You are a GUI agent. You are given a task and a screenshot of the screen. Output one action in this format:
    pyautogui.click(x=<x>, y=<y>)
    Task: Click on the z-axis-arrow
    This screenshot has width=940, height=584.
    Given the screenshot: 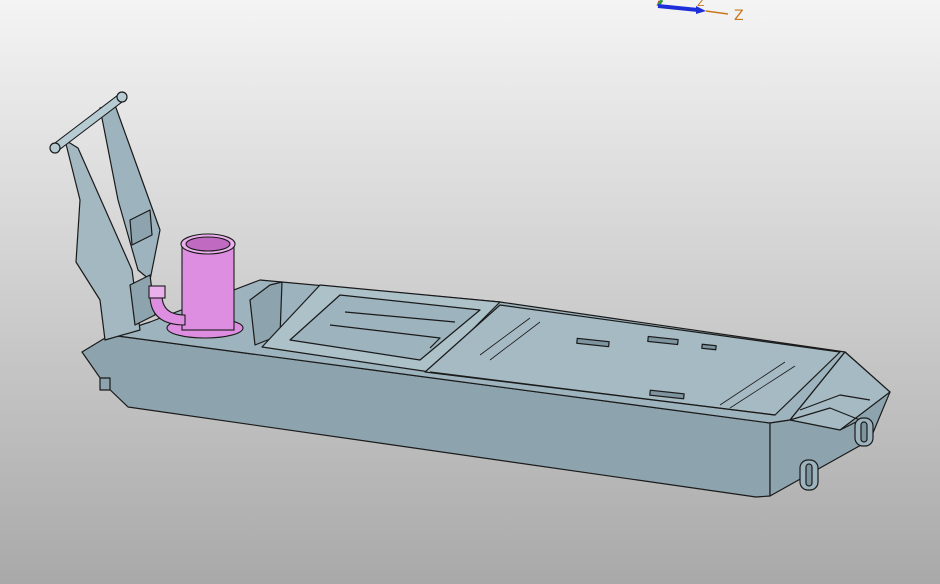 What is the action you would take?
    pyautogui.click(x=678, y=8)
    